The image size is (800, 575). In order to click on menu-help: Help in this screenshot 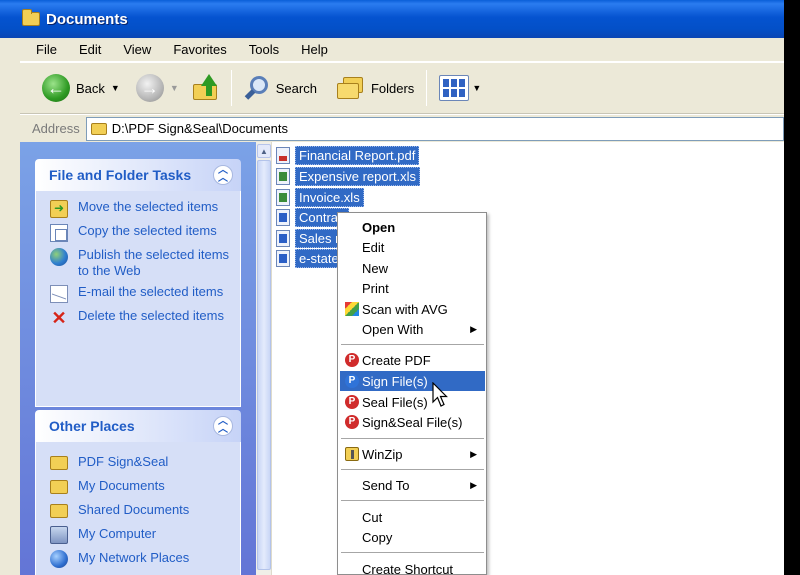, I will do `click(314, 49)`.